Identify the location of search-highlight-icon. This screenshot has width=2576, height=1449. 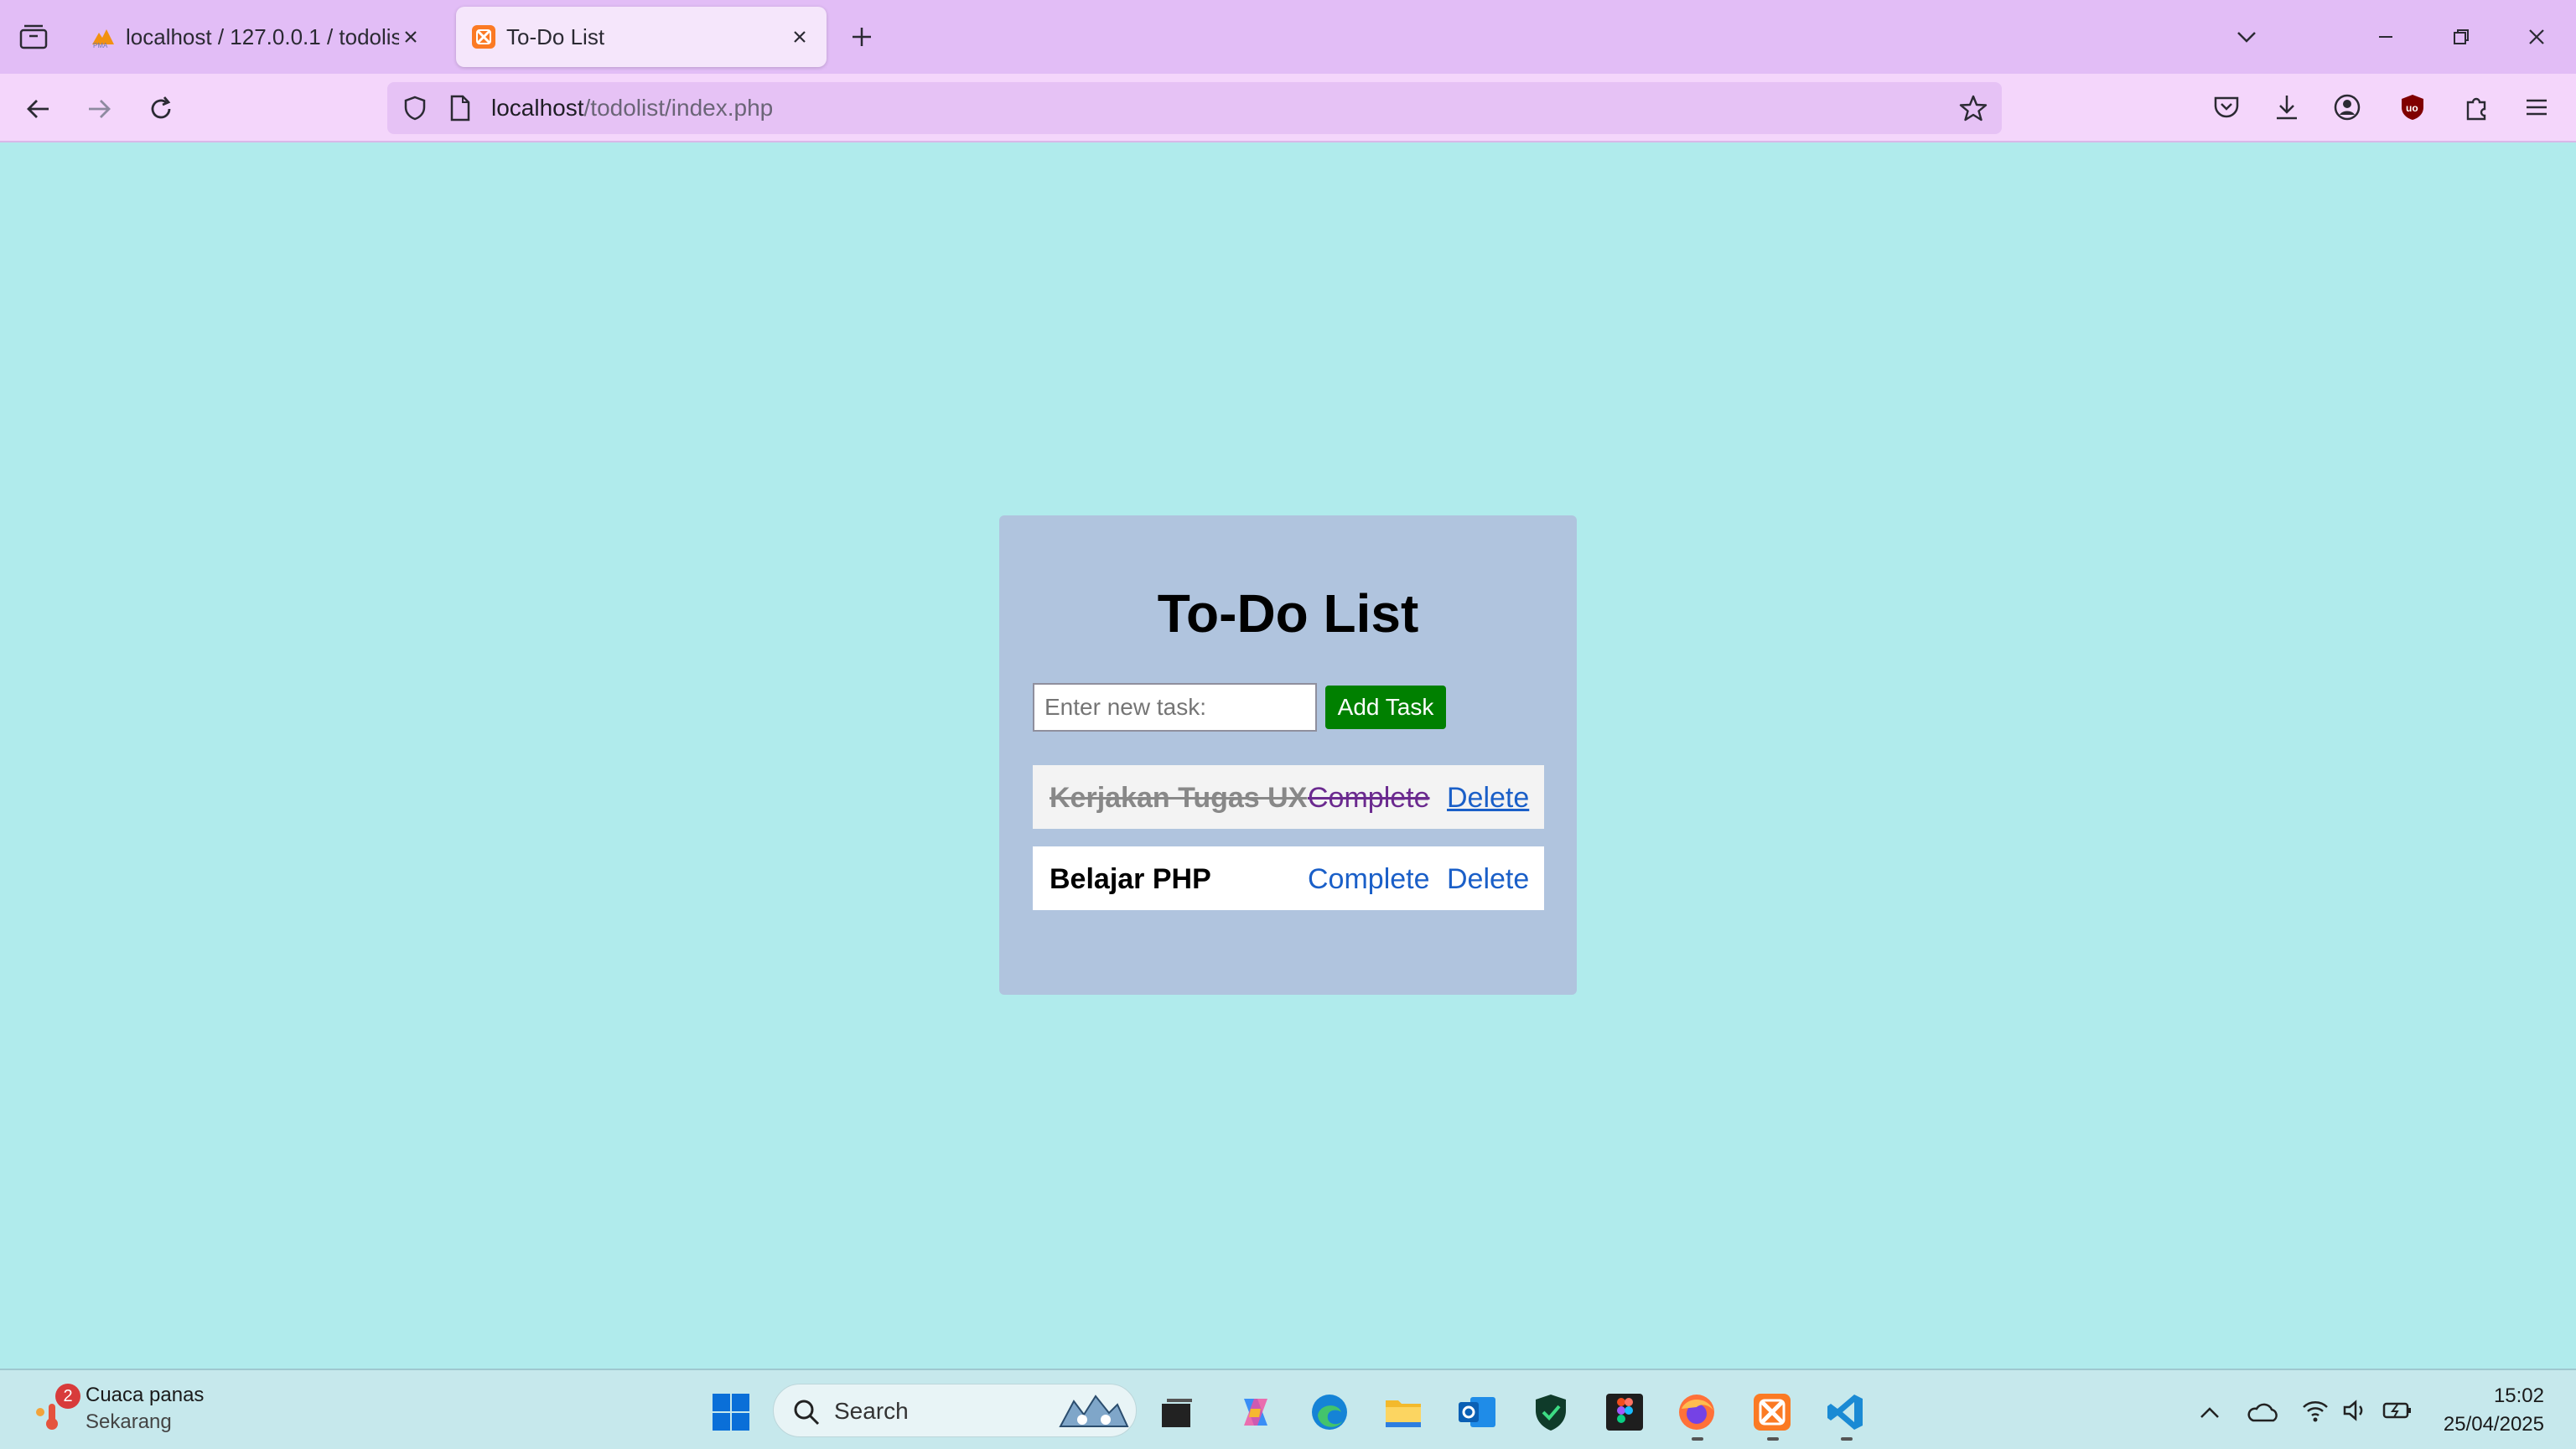
(1093, 1411).